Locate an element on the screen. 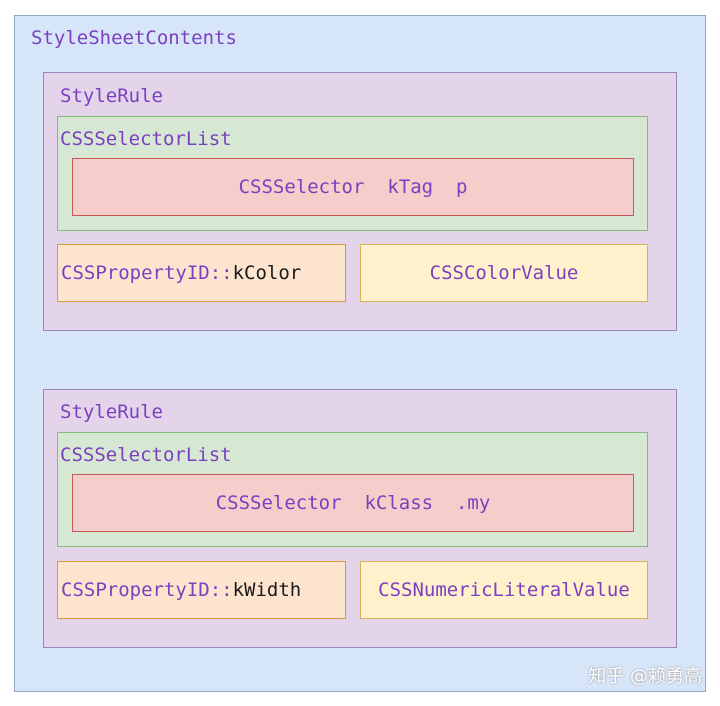 The width and height of the screenshot is (720, 706). style-rule-1-label: StyleRule is located at coordinates (111, 96).